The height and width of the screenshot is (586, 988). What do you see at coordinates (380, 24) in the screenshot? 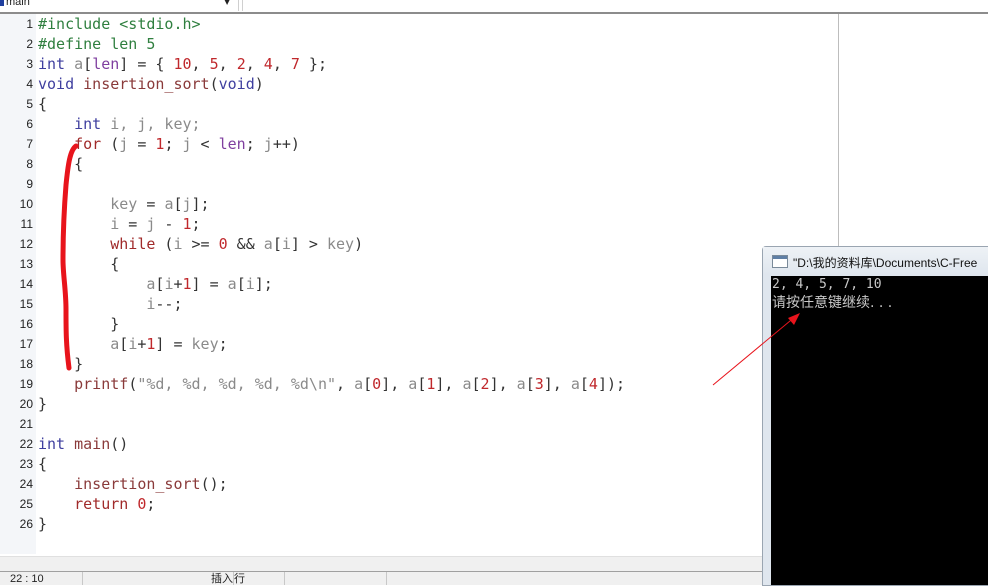
I see `code-line: 1 #include <stdio.h>` at bounding box center [380, 24].